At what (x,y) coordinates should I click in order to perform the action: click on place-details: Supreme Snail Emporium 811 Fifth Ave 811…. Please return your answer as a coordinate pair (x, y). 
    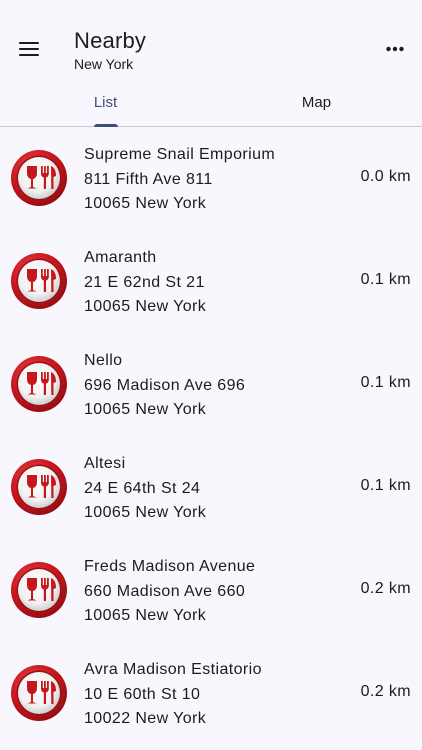
    Looking at the image, I should click on (179, 180).